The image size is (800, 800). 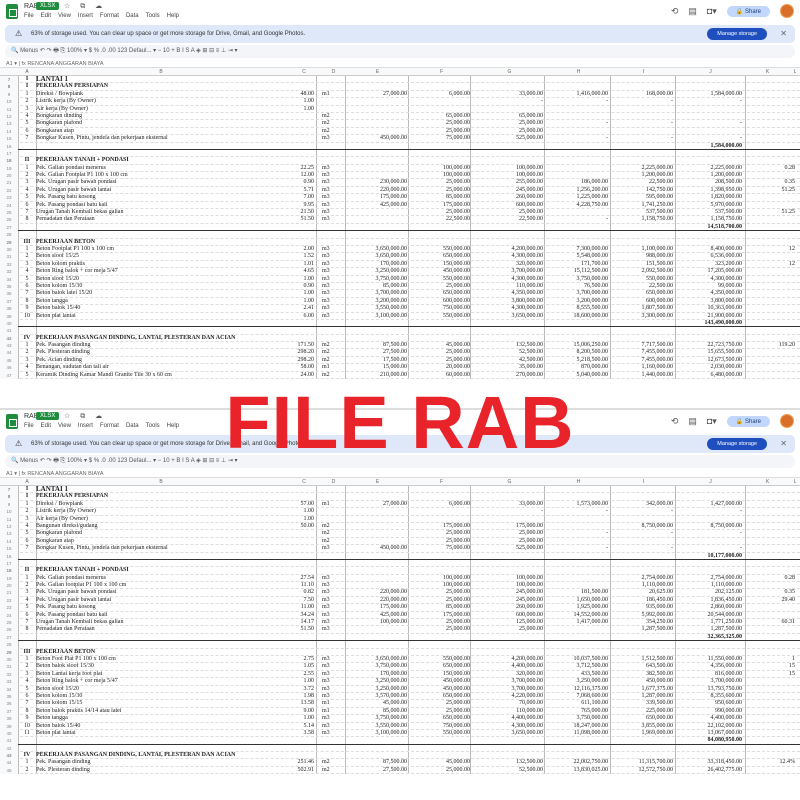 What do you see at coordinates (9, 375) in the screenshot?
I see `row-number: 47` at bounding box center [9, 375].